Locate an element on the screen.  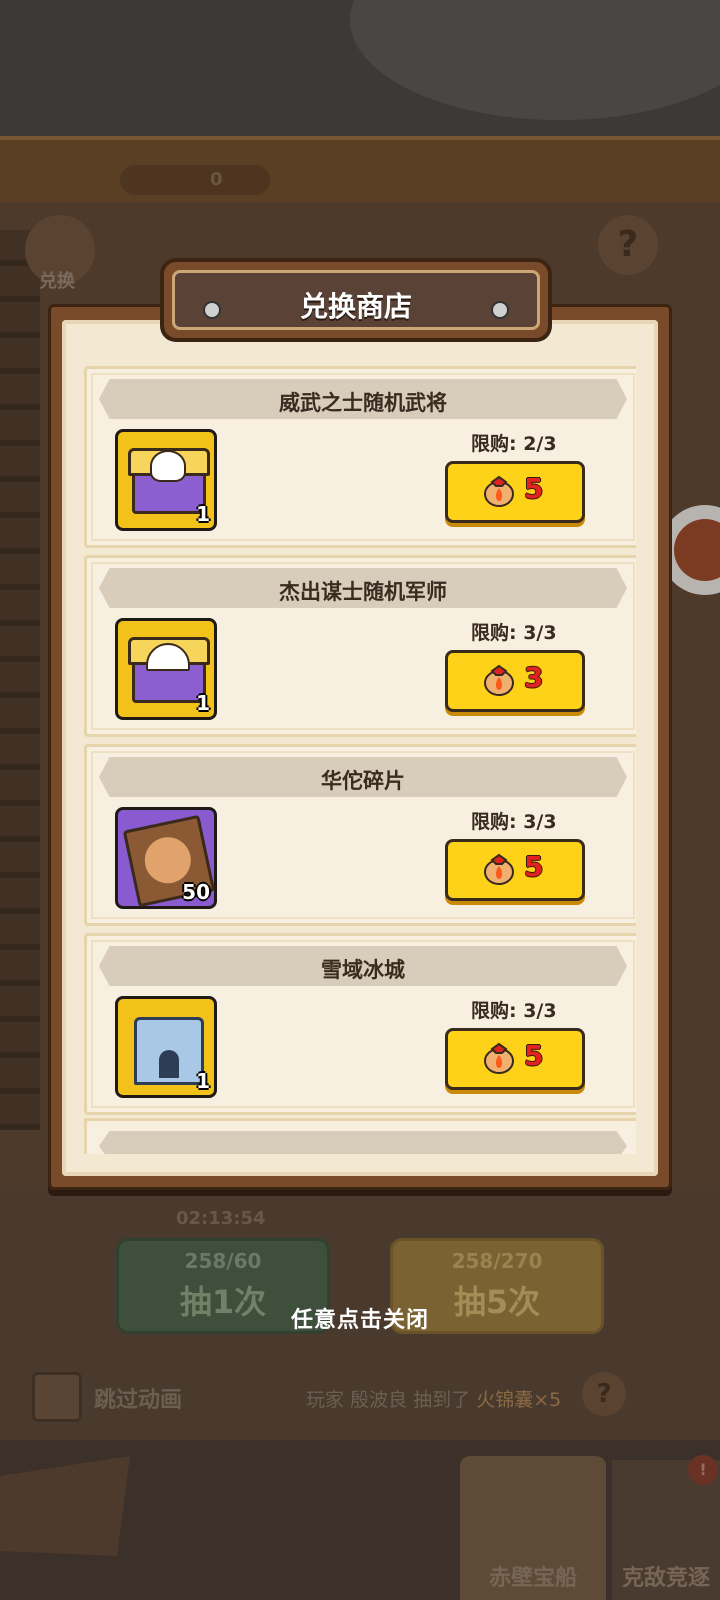
ice-castle-icon: 1 is located at coordinates (166, 1047).